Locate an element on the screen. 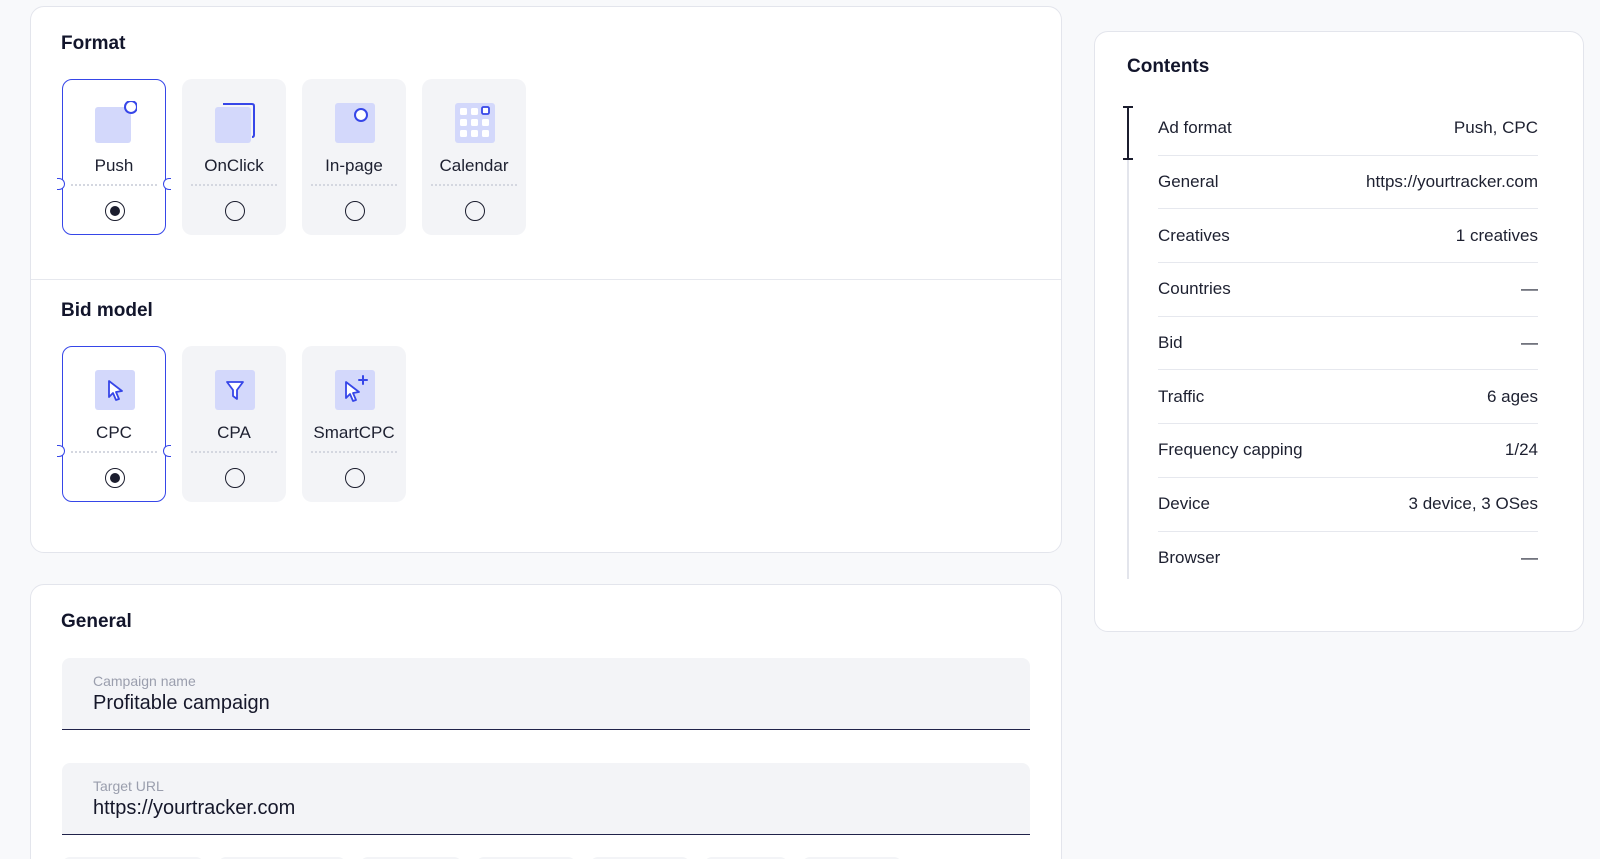  contents-title: Contents is located at coordinates (1168, 66).